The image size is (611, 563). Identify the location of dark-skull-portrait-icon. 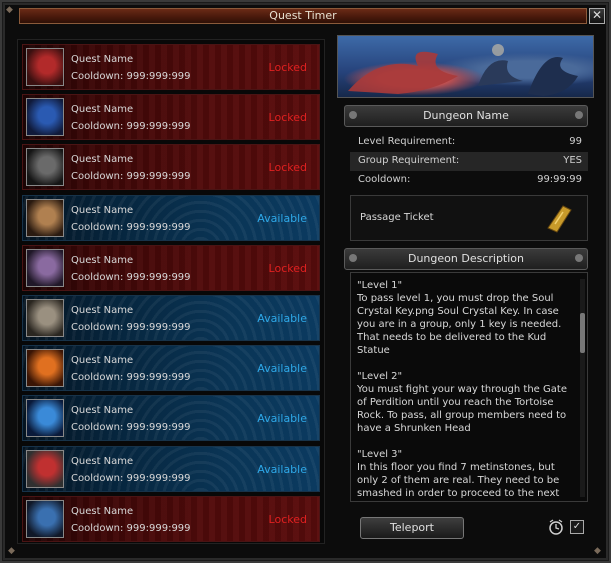
(45, 167).